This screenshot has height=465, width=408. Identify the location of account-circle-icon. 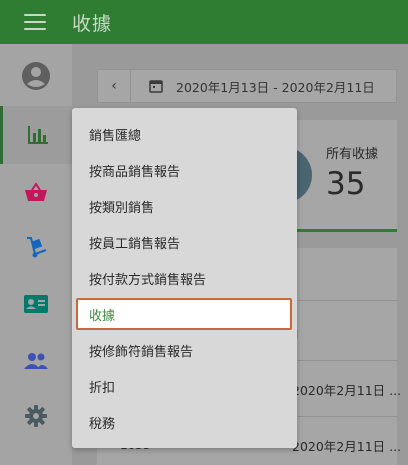
(36, 76).